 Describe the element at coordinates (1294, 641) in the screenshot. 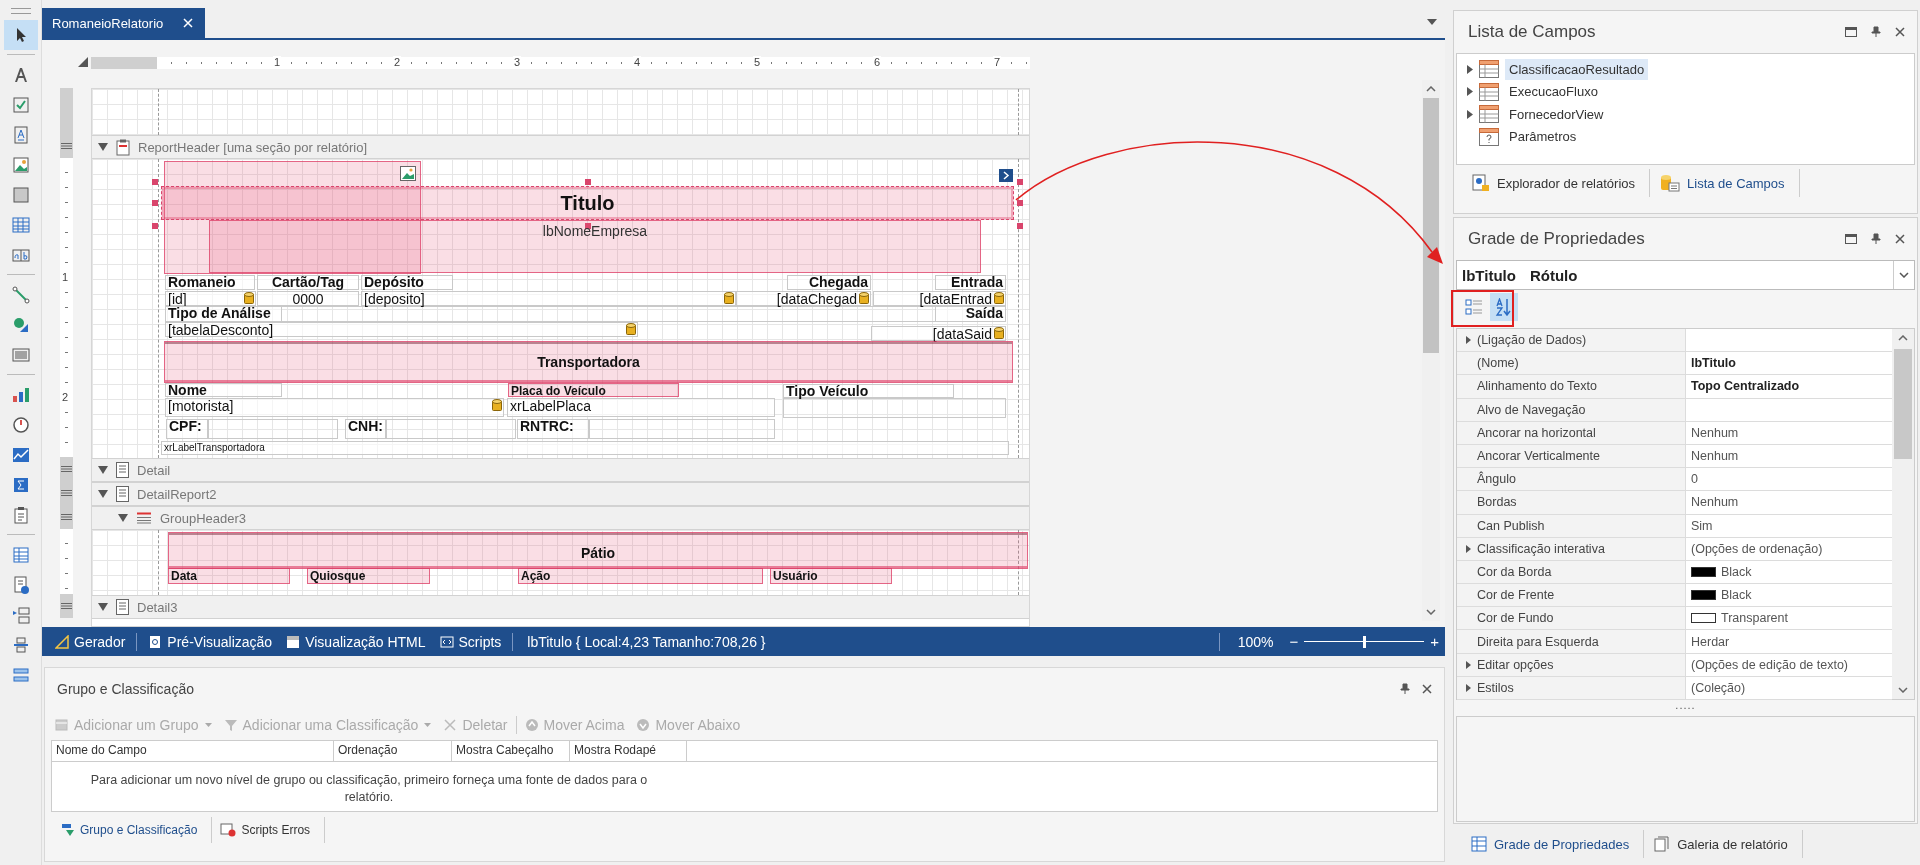

I see `zoom-out-button: −` at that location.